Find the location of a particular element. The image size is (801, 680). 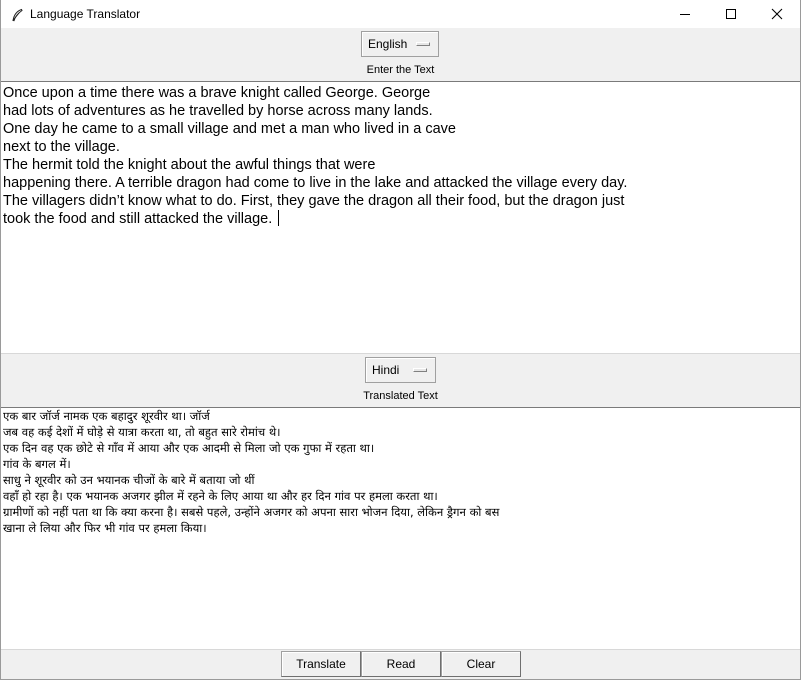

target-caption: Translated Text is located at coordinates (400, 396).